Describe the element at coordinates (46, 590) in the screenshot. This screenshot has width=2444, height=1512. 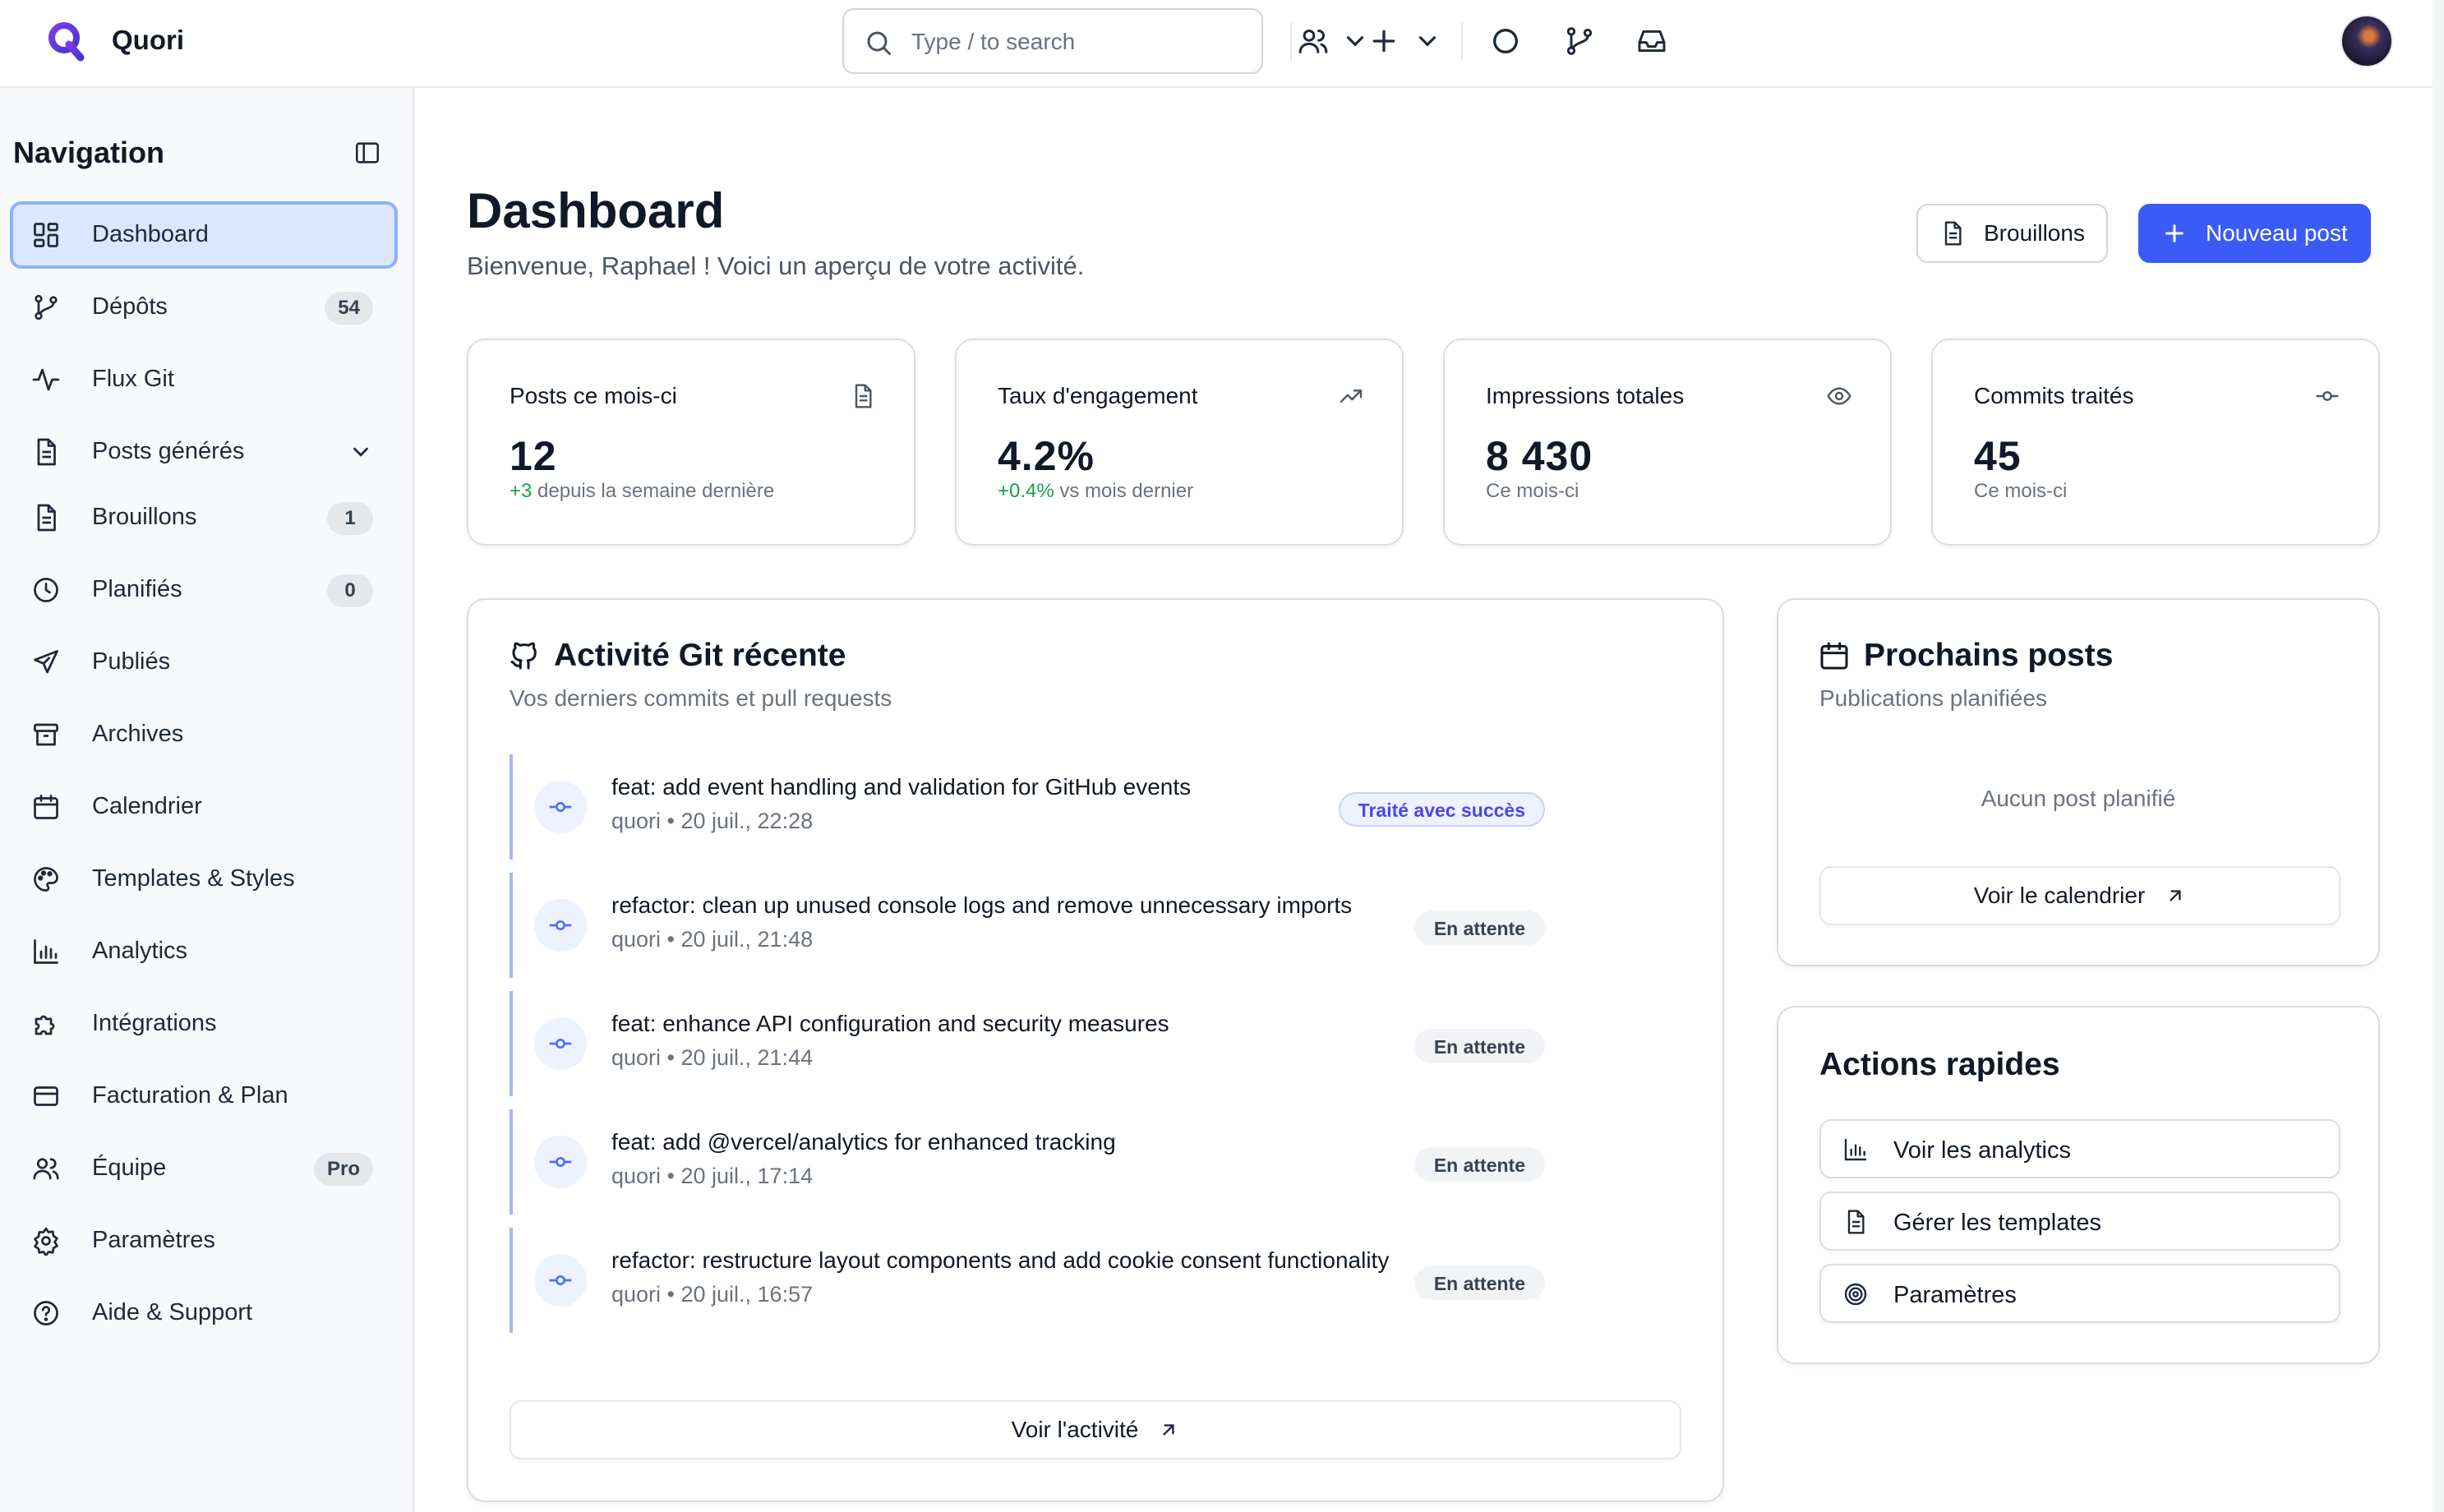
I see `clock-icon` at that location.